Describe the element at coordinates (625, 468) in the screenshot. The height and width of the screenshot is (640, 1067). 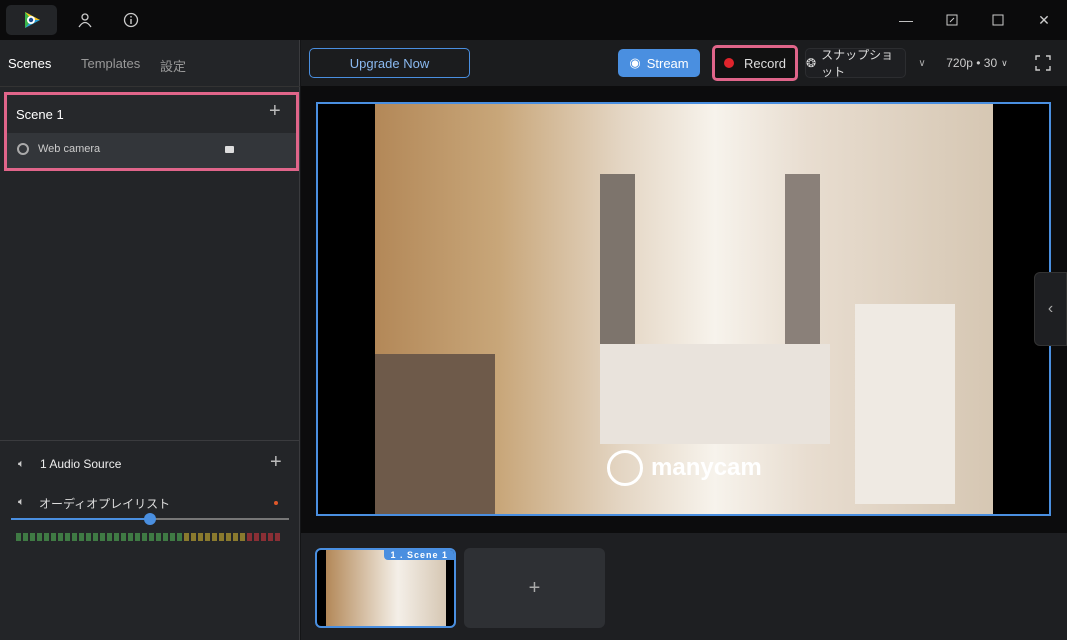
I see `manycam-logo-icon` at that location.